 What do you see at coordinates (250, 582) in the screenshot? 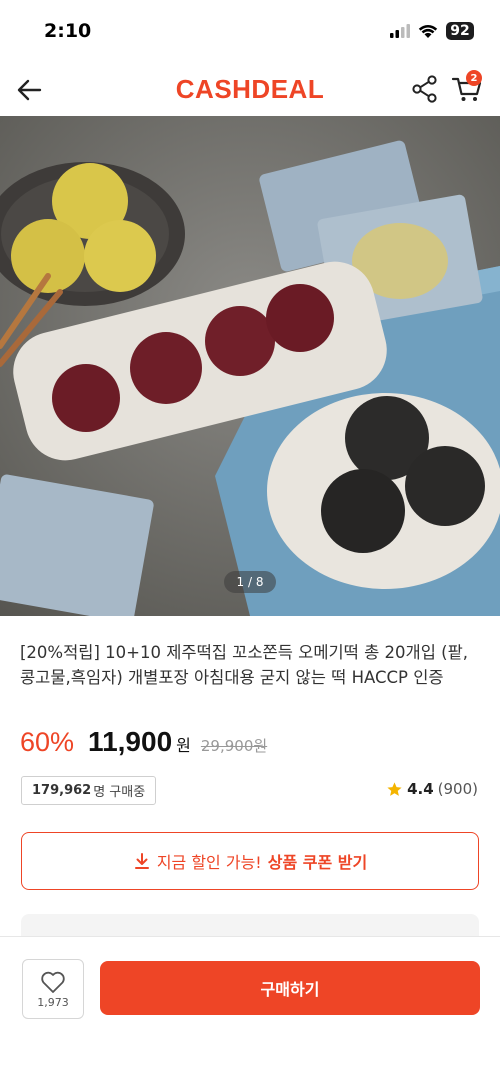
I see `image-counter: 1 / 8` at bounding box center [250, 582].